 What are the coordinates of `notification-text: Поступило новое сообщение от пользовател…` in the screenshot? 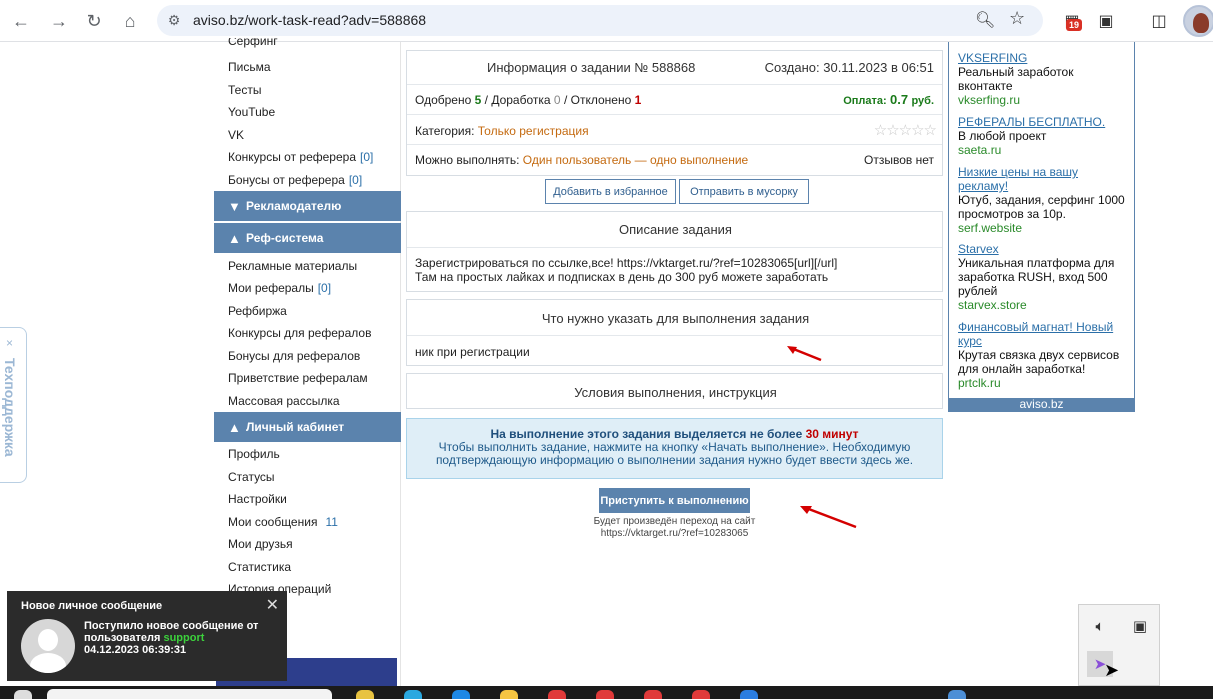 It's located at (171, 638).